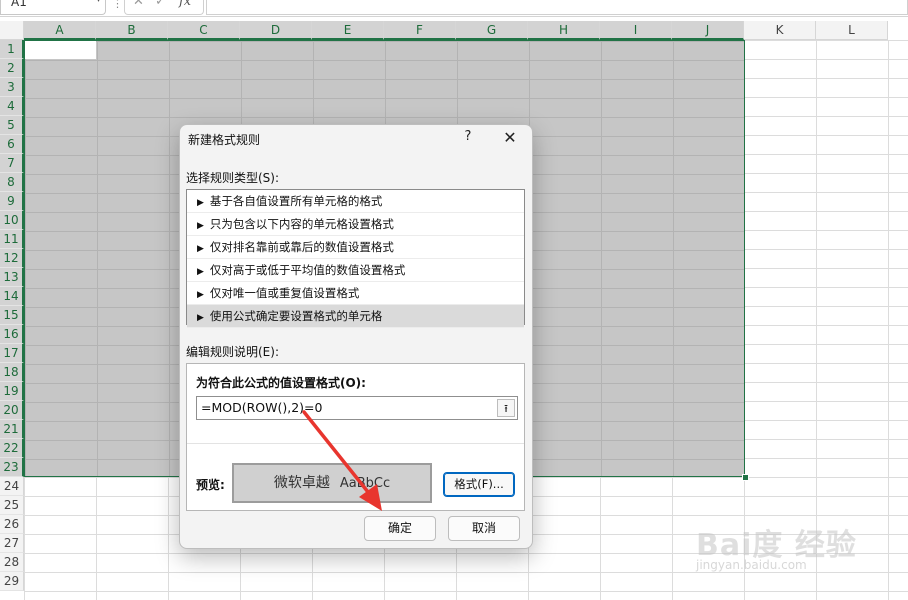 The height and width of the screenshot is (600, 908). I want to click on row-header-26: 26, so click(12, 524).